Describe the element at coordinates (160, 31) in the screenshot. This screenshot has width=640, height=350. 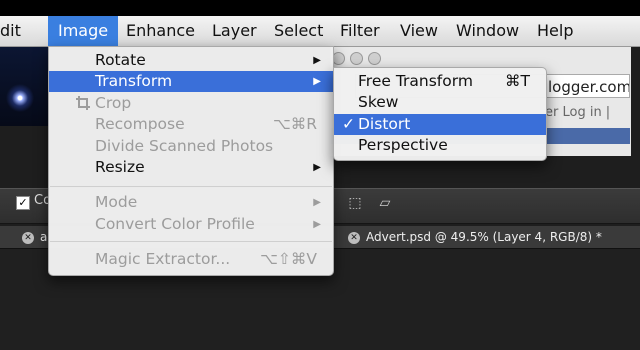
I see `menu-enhance: Enhance` at that location.